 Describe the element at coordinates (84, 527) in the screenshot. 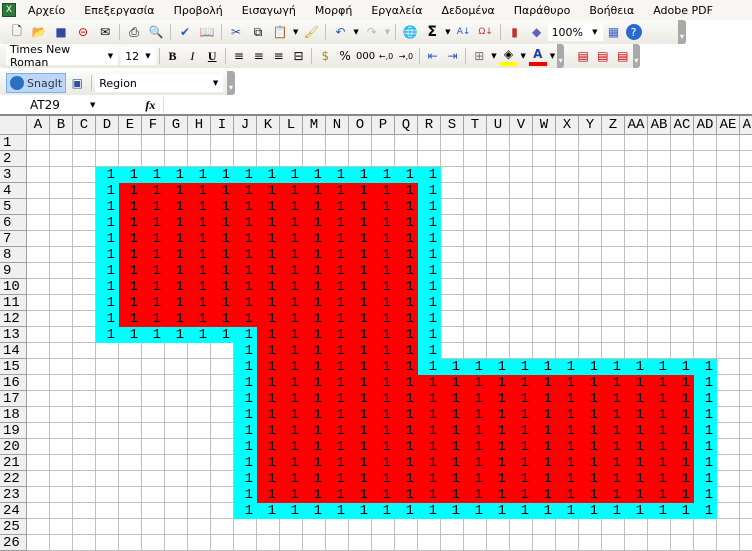

I see `cell-C25` at that location.